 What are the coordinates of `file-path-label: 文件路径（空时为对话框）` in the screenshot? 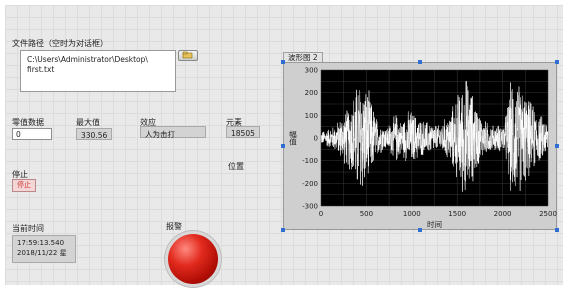 It's located at (60, 43).